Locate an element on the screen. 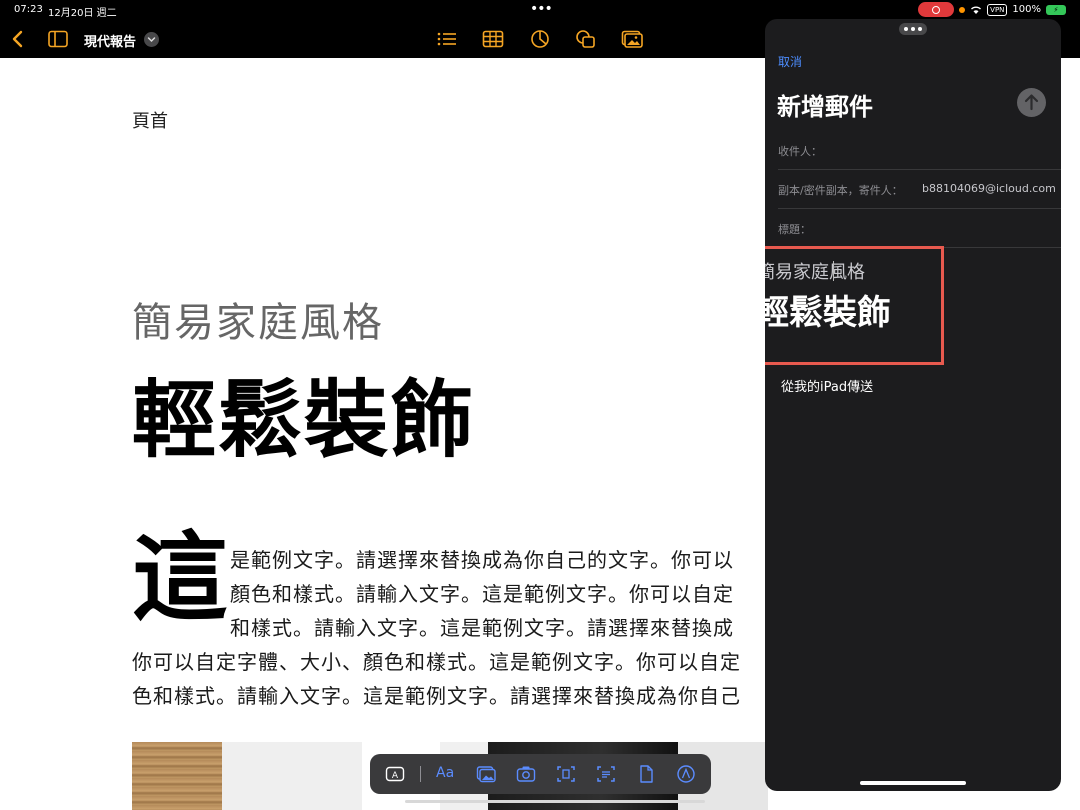 Image resolution: width=1080 pixels, height=810 pixels. insert-toolbar: A Aa is located at coordinates (540, 774).